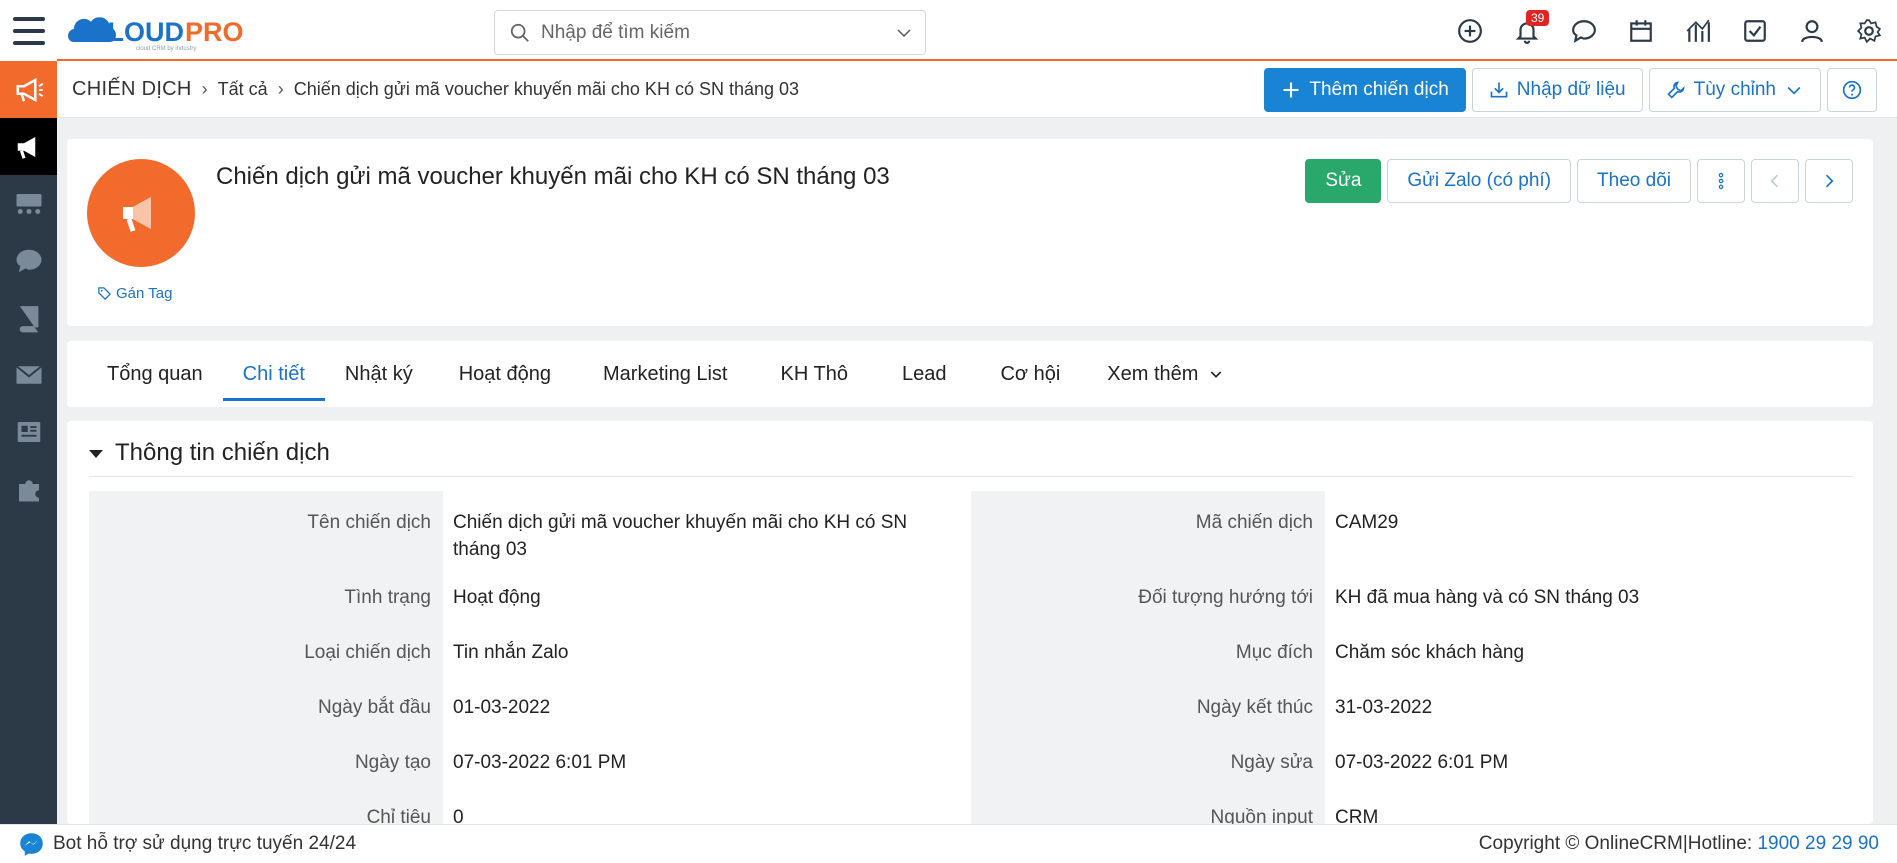 The height and width of the screenshot is (863, 1897). I want to click on field-value: Chăm sóc khách hàng, so click(1589, 654).